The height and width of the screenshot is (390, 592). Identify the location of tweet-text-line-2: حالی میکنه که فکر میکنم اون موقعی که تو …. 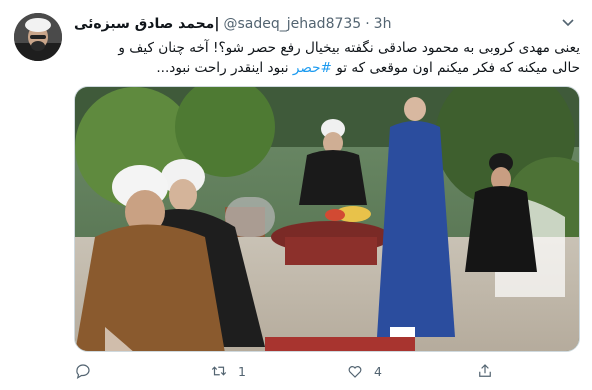
(327, 68).